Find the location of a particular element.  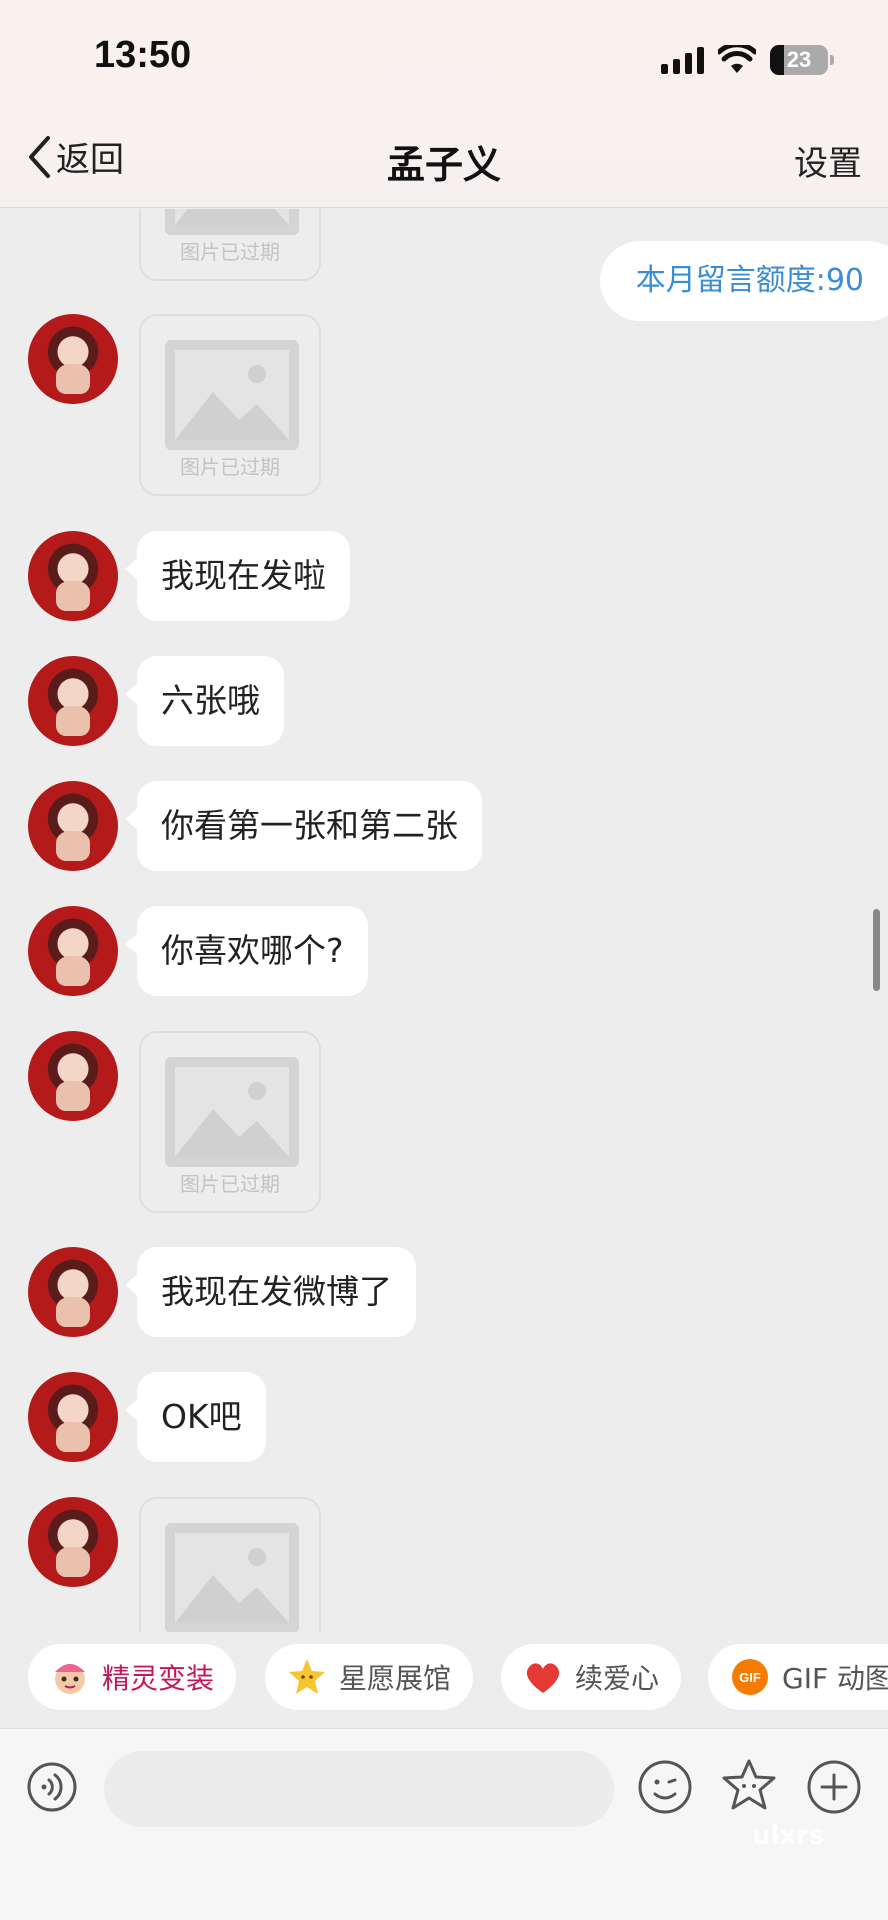

svg-text: GIF is located at coordinates (750, 1677).